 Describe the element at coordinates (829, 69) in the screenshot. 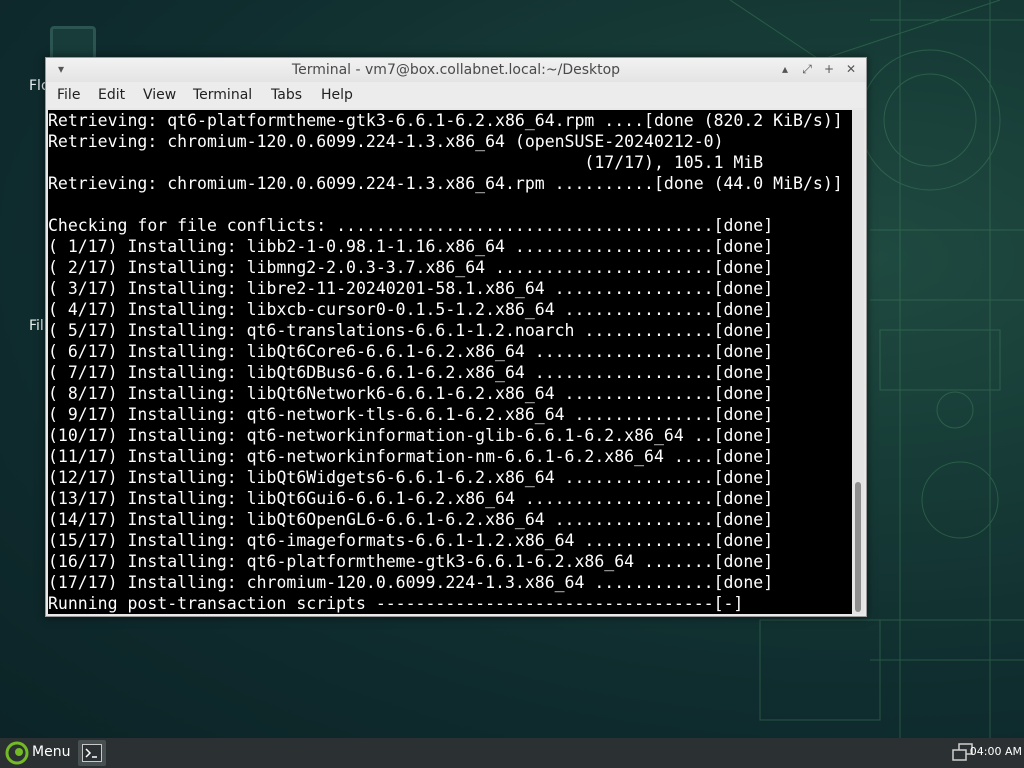

I see `minimize-window-icon: +` at that location.